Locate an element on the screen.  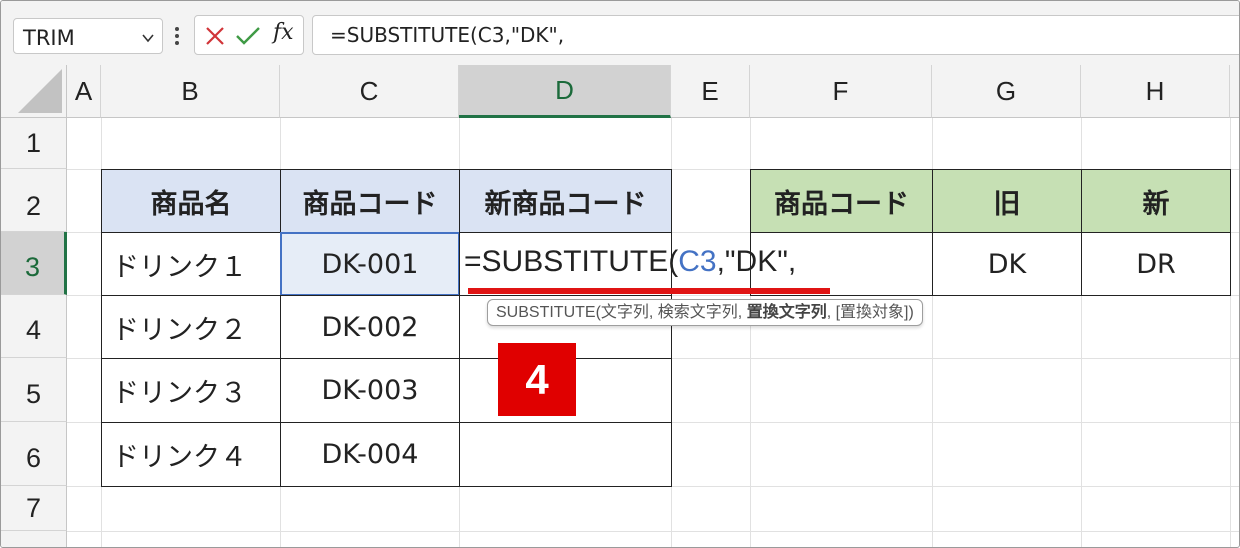
highlight-underline is located at coordinates (649, 291).